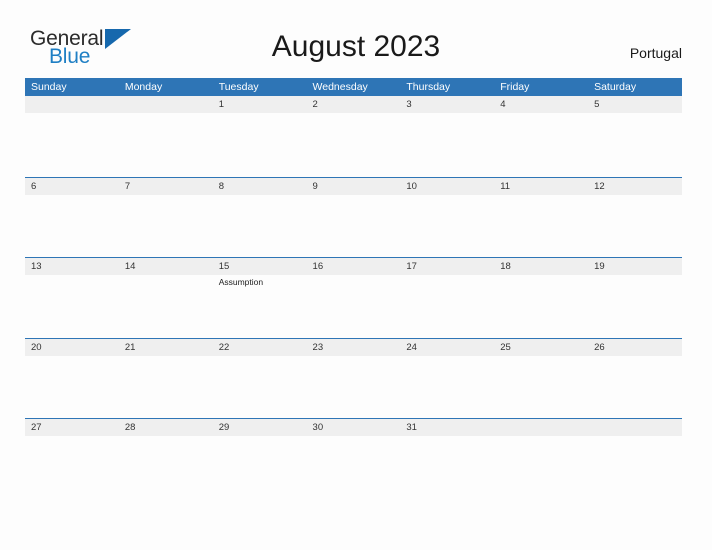  Describe the element at coordinates (165, 266) in the screenshot. I see `day-number: 14` at that location.